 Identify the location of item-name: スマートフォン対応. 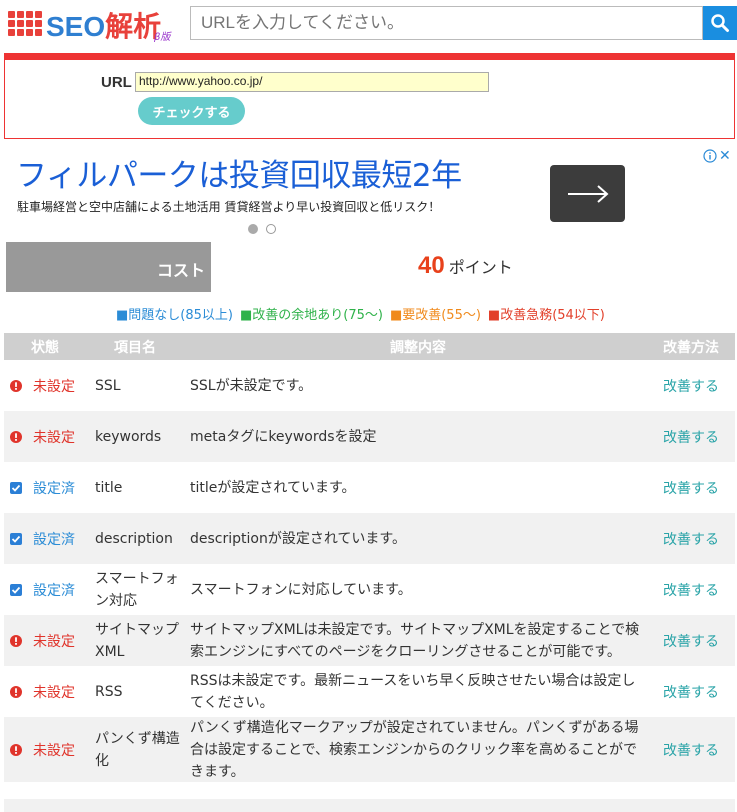
(137, 589).